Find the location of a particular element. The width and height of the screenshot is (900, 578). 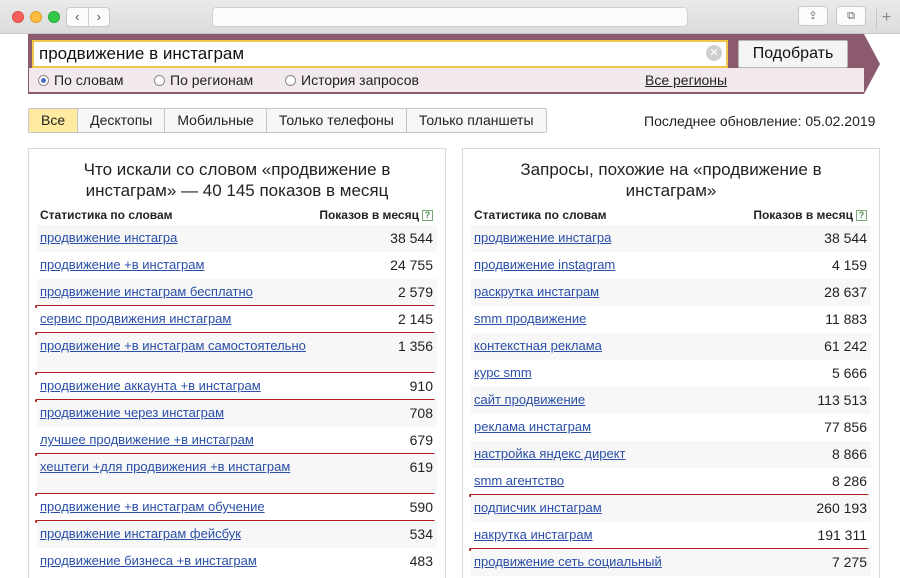

table-row: продвижение +в инстаграм 24 755 is located at coordinates (237, 265).